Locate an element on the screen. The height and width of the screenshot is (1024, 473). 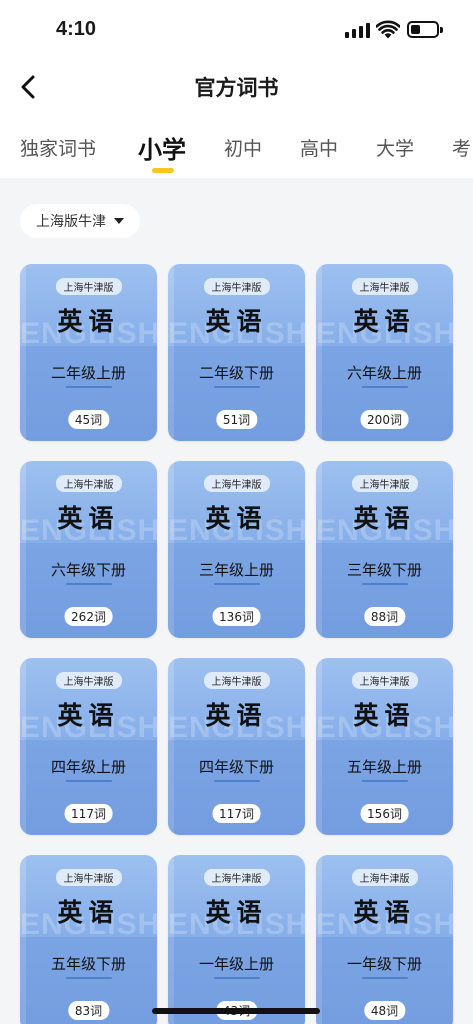
word-count-badge: 262词 is located at coordinates (88, 616).